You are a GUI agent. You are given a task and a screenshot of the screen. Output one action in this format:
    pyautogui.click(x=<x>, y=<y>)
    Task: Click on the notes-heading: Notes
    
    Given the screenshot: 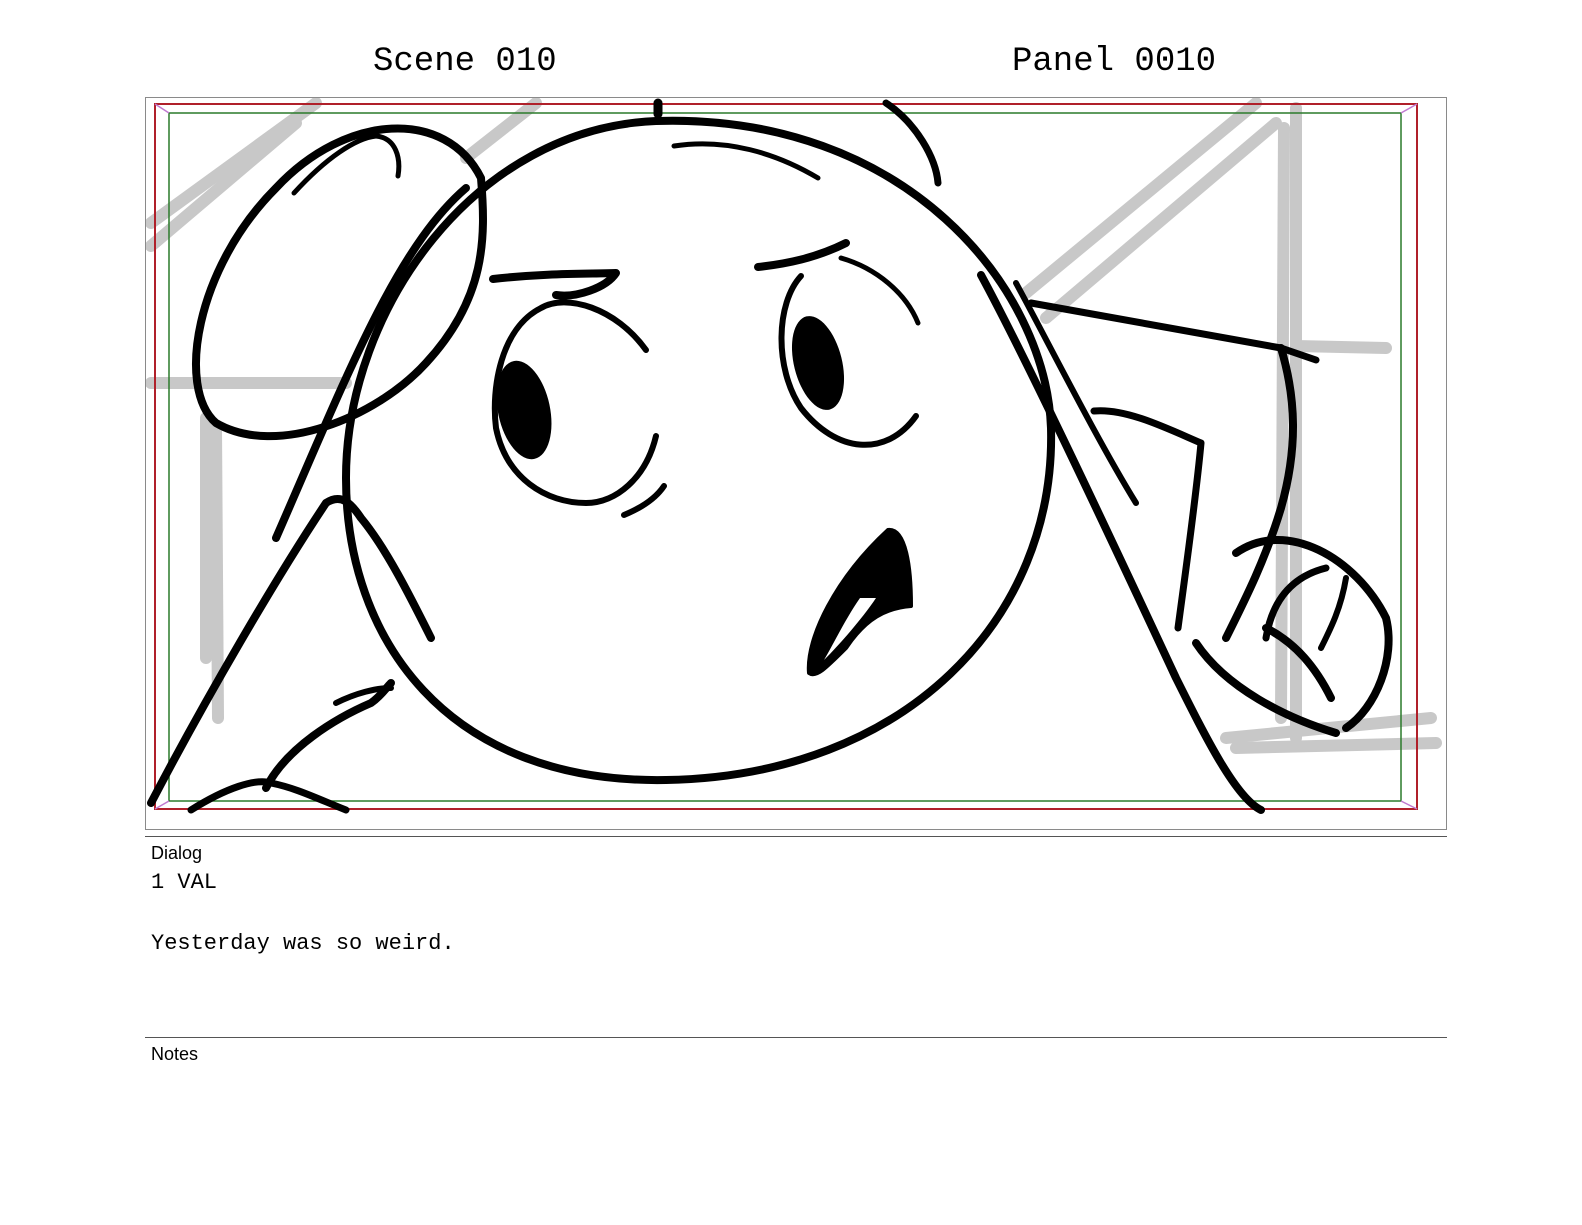 What is the action you would take?
    pyautogui.click(x=175, y=1054)
    